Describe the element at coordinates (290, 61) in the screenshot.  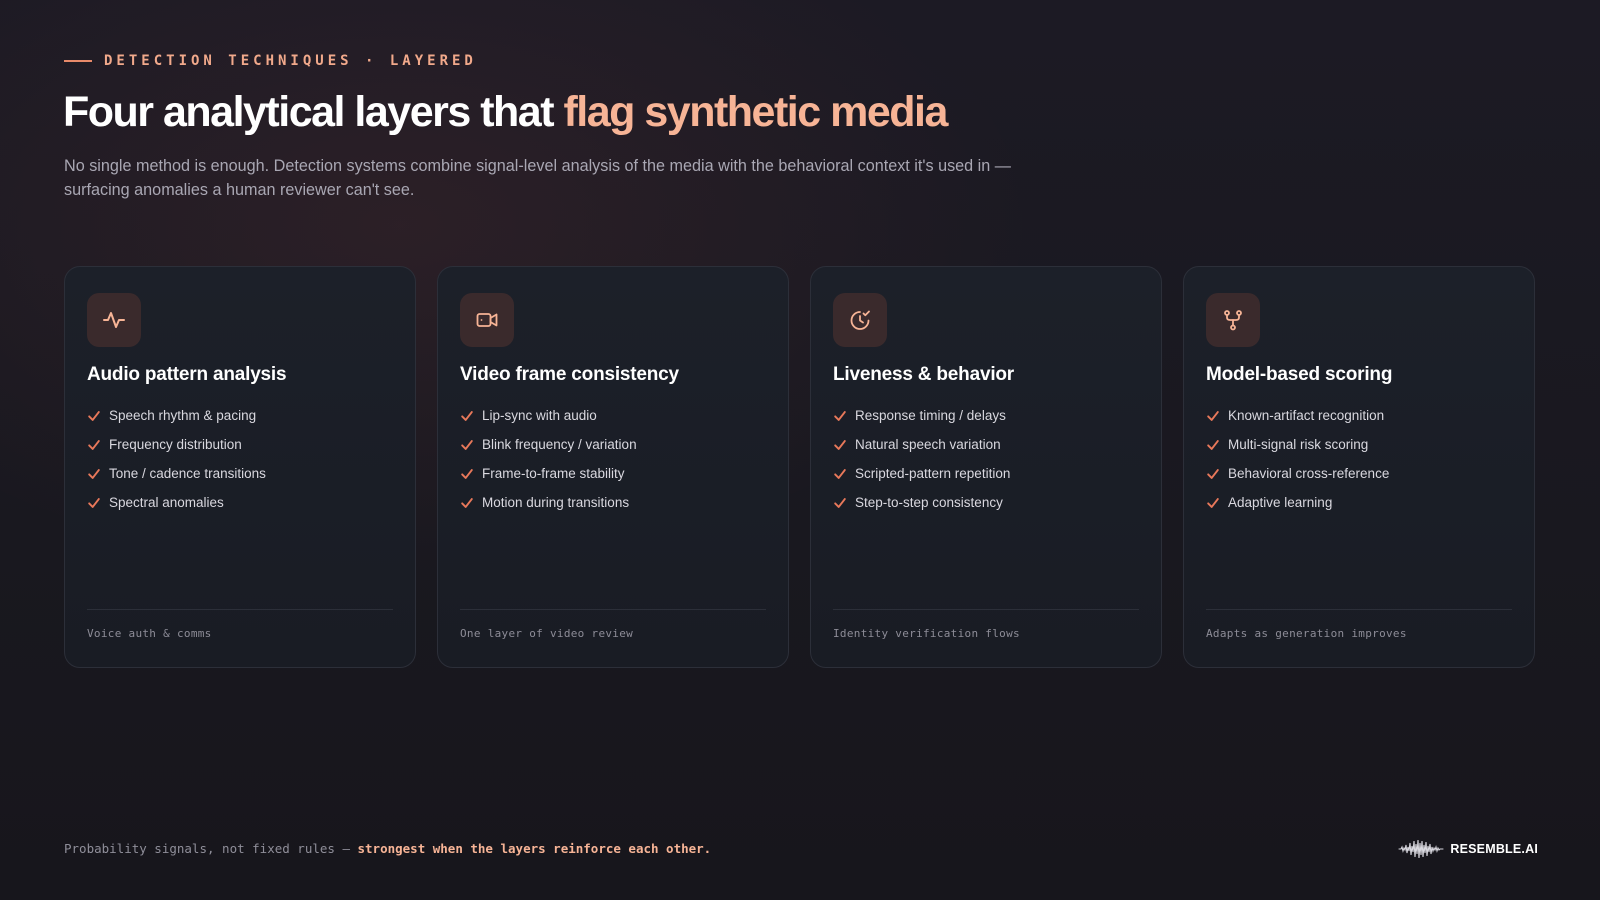
I see `eyebrow-text: DETECTION TECHNIQUES · LAYERED` at that location.